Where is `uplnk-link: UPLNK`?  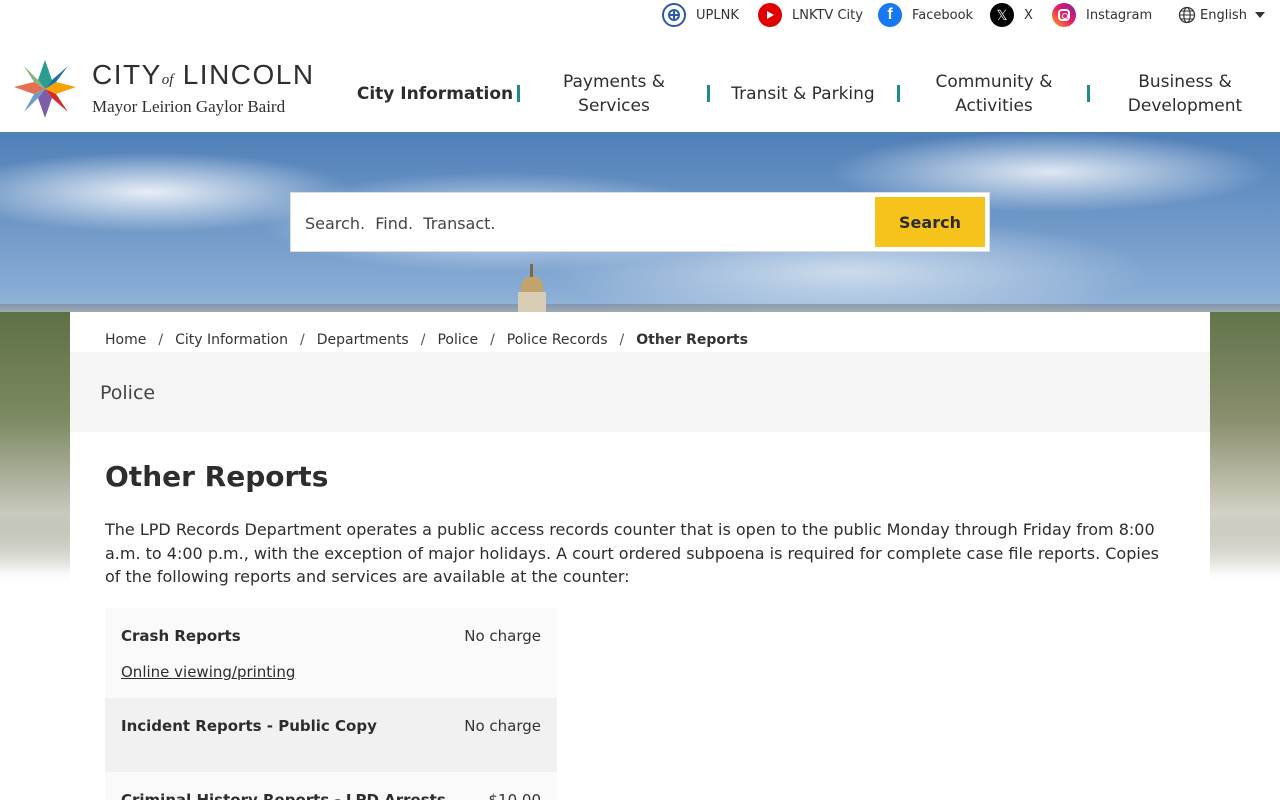
uplnk-link: UPLNK is located at coordinates (700, 15).